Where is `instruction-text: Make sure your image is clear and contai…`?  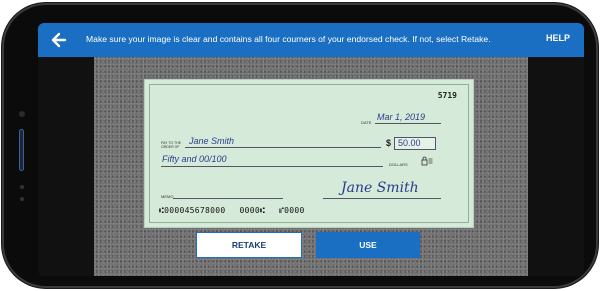 instruction-text: Make sure your image is clear and contai… is located at coordinates (288, 39).